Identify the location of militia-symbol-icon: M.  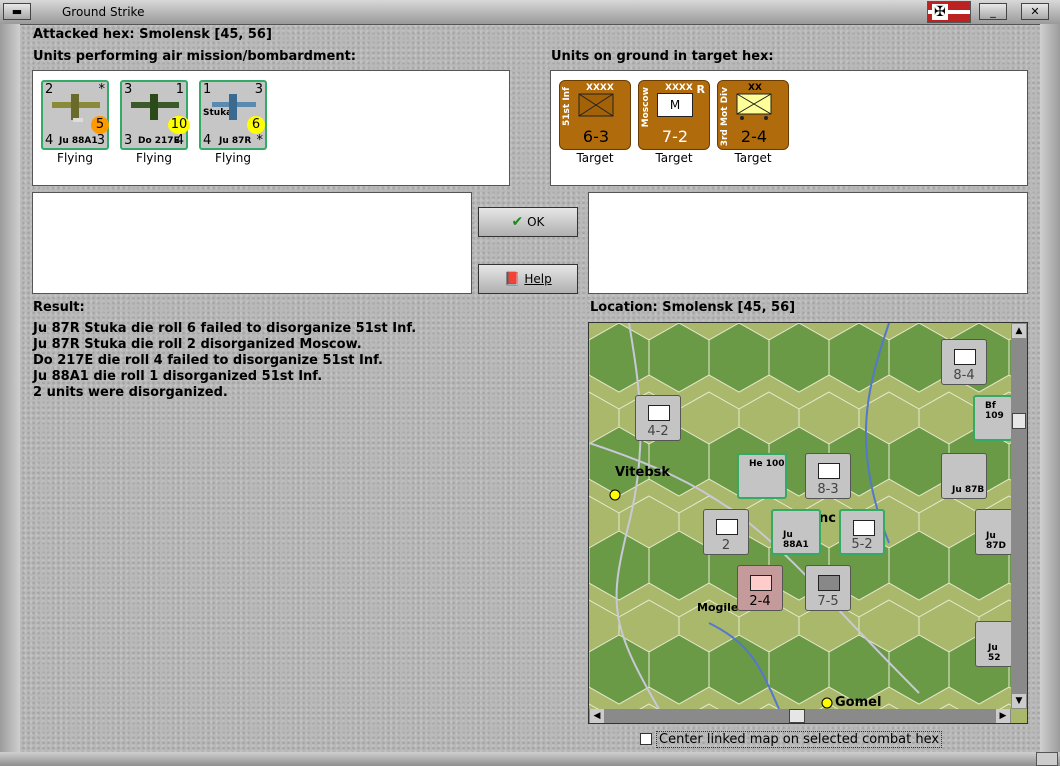
(675, 105).